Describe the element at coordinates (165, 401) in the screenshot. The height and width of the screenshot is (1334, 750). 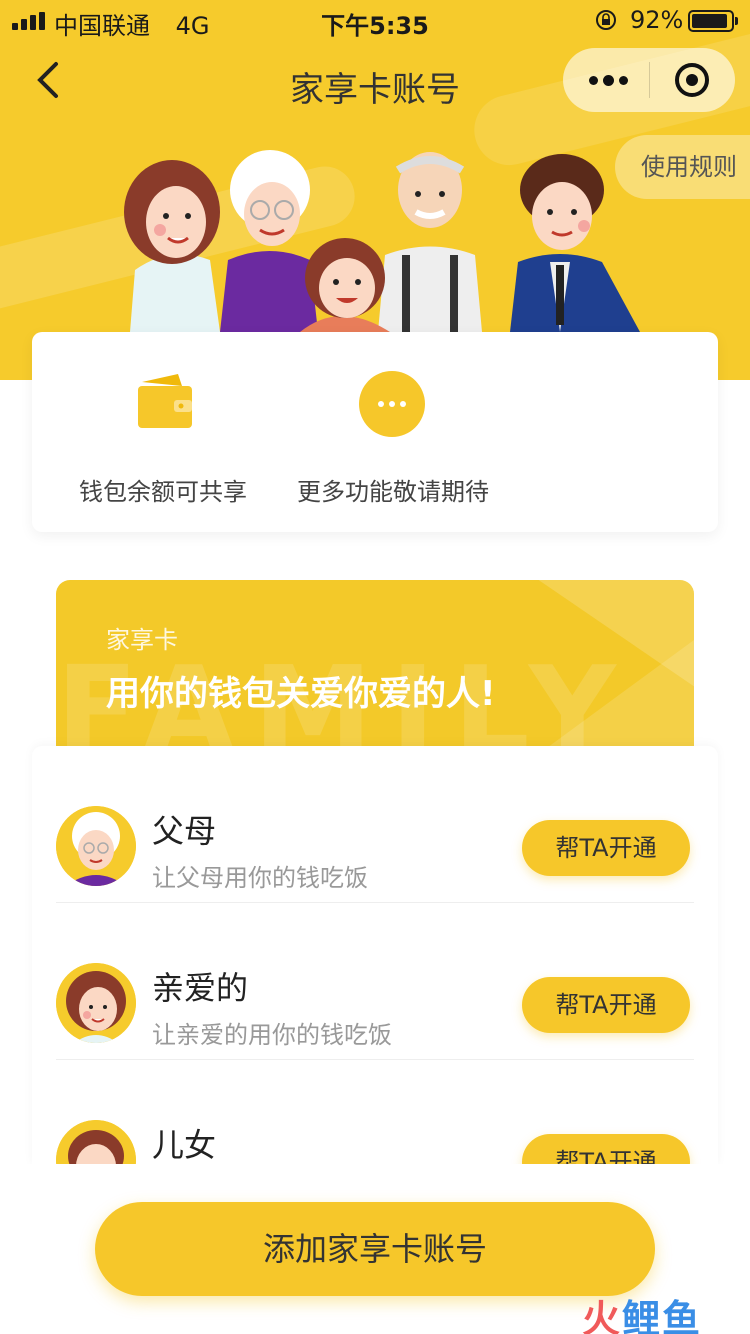
I see `wallet-icon` at that location.